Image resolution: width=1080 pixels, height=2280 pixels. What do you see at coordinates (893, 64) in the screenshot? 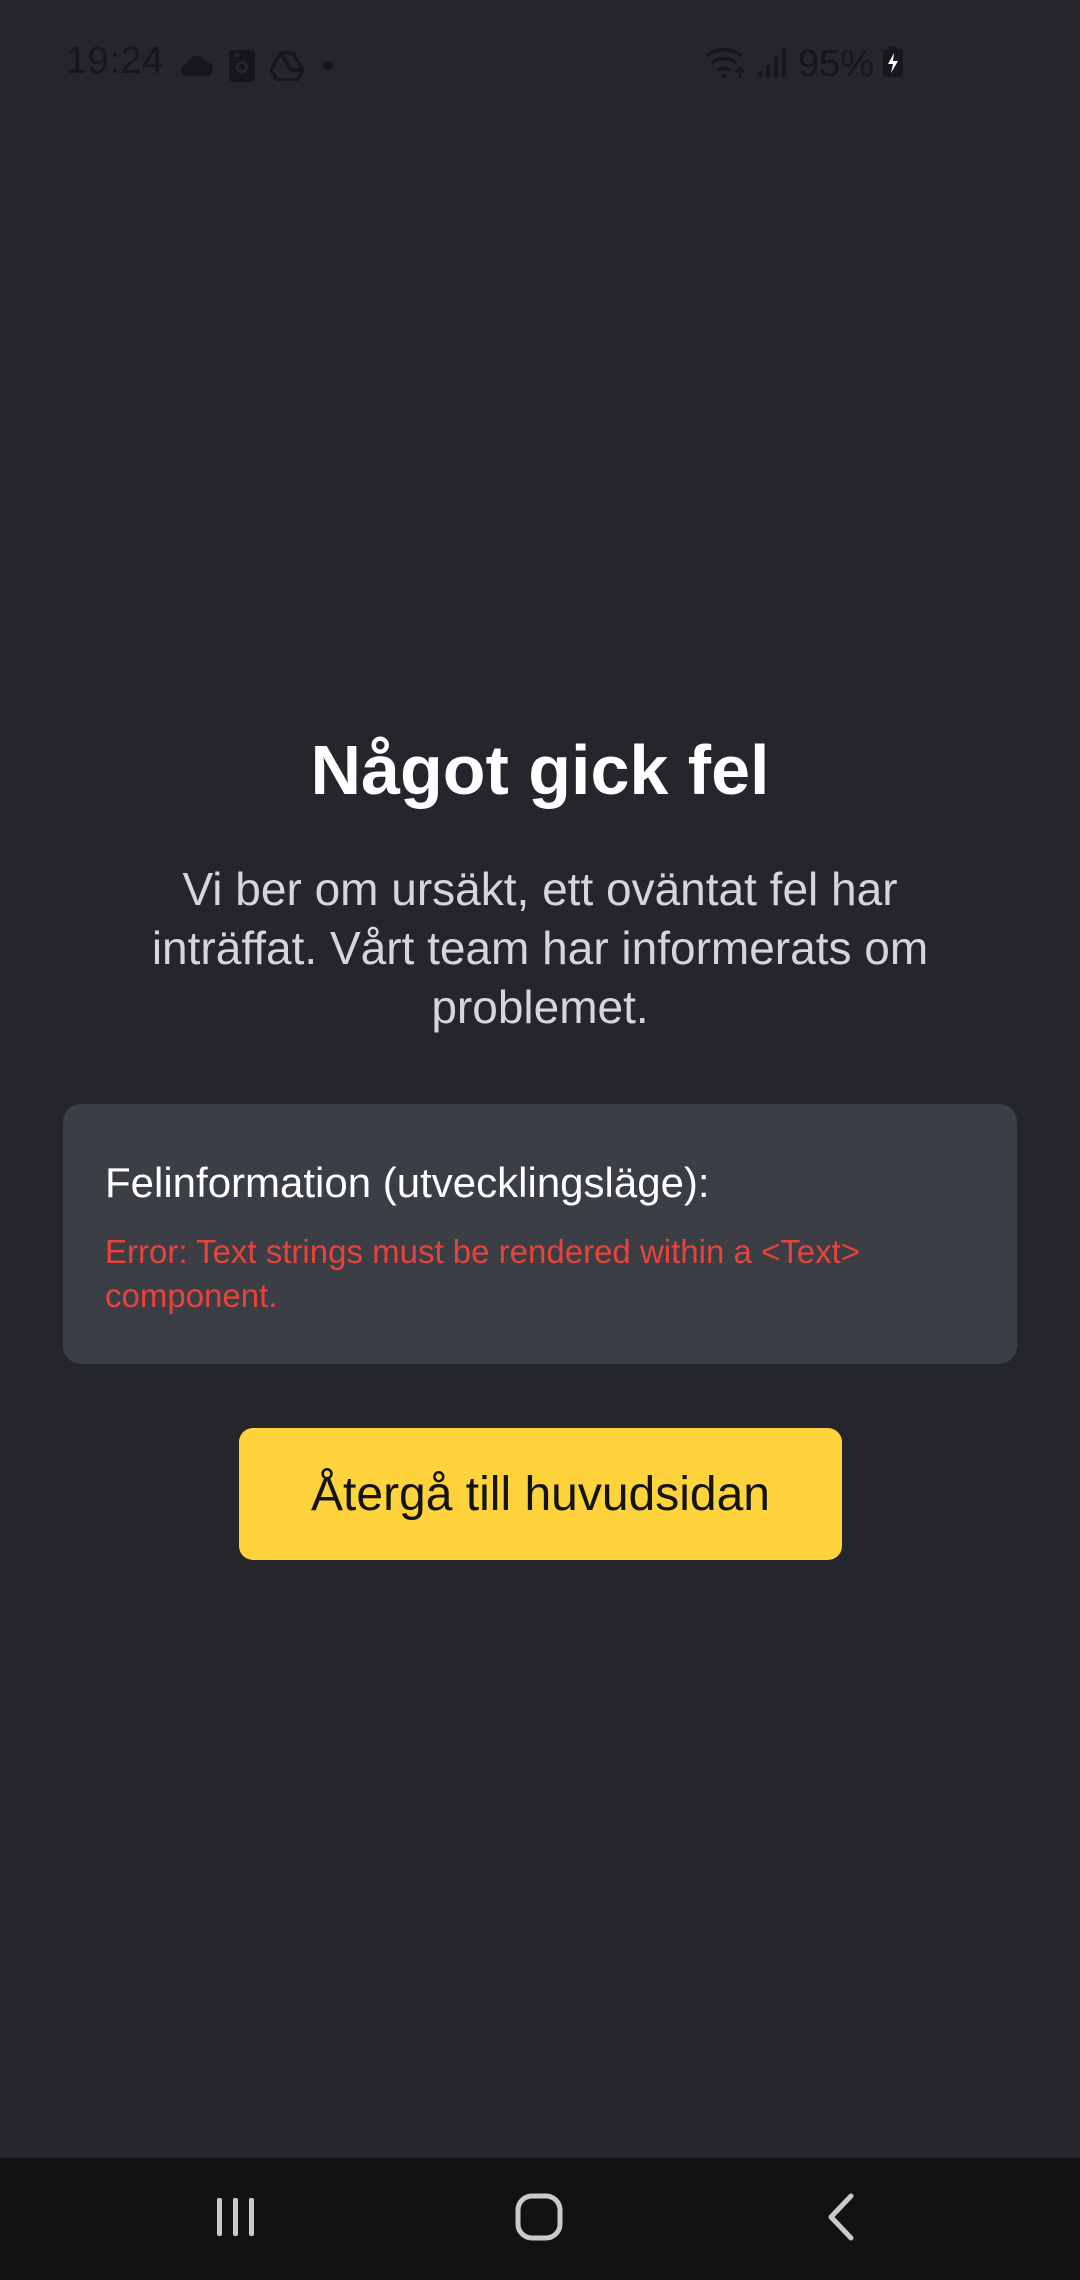
I see `battery-charging-icon` at bounding box center [893, 64].